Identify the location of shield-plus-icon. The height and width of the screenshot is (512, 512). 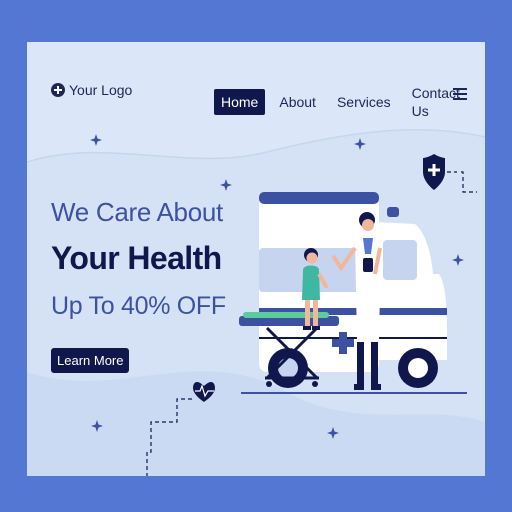
(434, 172).